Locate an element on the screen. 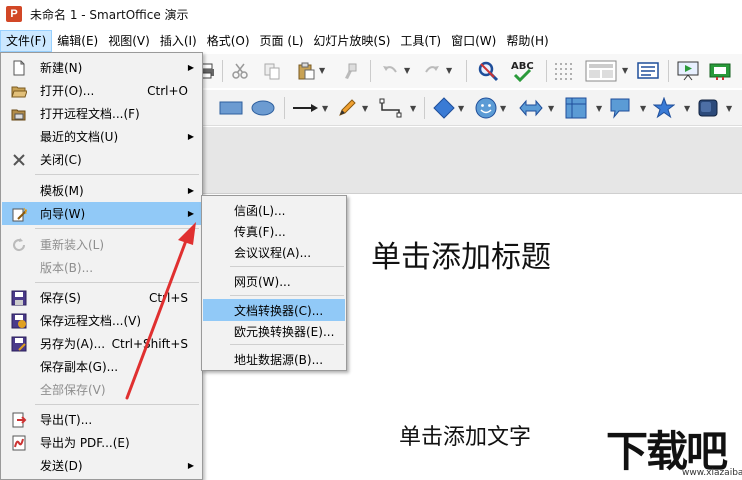 The width and height of the screenshot is (742, 480). spellcheck-icon: ABC is located at coordinates (522, 71).